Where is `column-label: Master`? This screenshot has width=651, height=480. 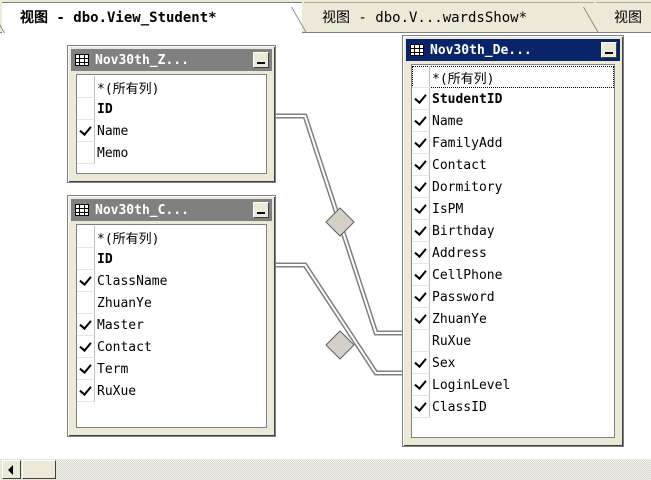 column-label: Master is located at coordinates (120, 325).